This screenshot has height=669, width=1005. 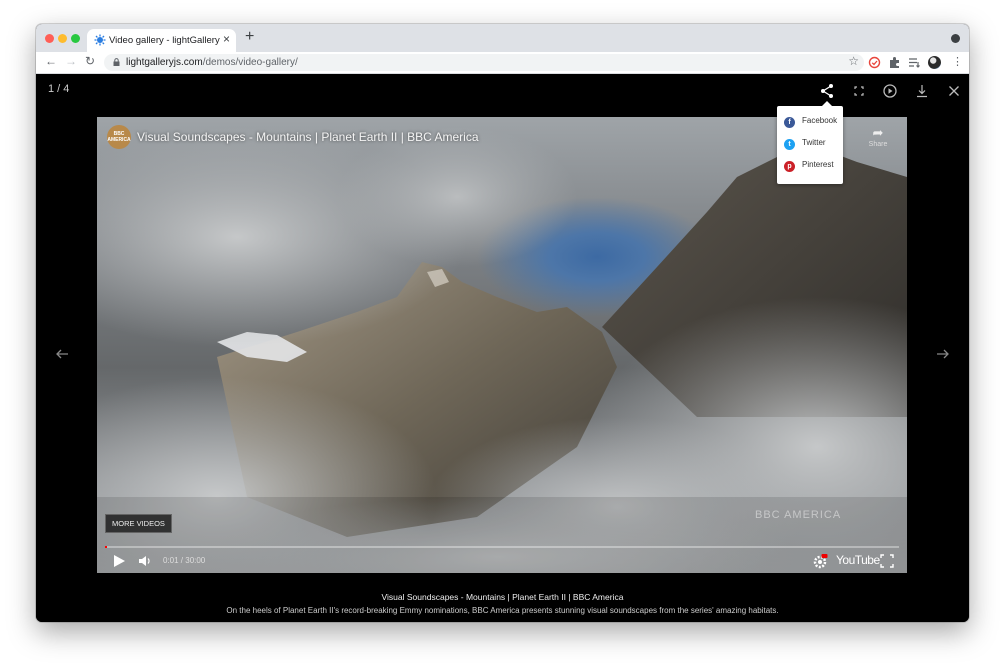 I want to click on extension-timer-icon, so click(x=874, y=62).